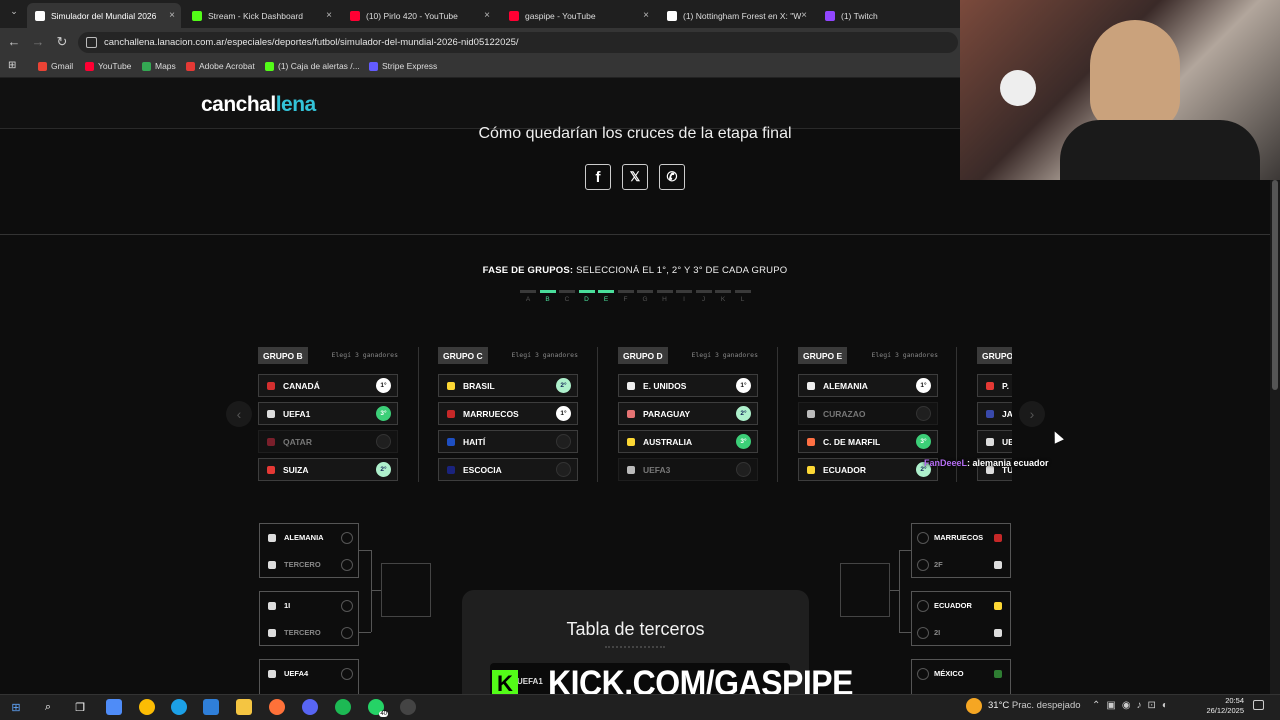 Image resolution: width=1280 pixels, height=720 pixels. What do you see at coordinates (38, 41) in the screenshot?
I see `forward-icon: →` at bounding box center [38, 41].